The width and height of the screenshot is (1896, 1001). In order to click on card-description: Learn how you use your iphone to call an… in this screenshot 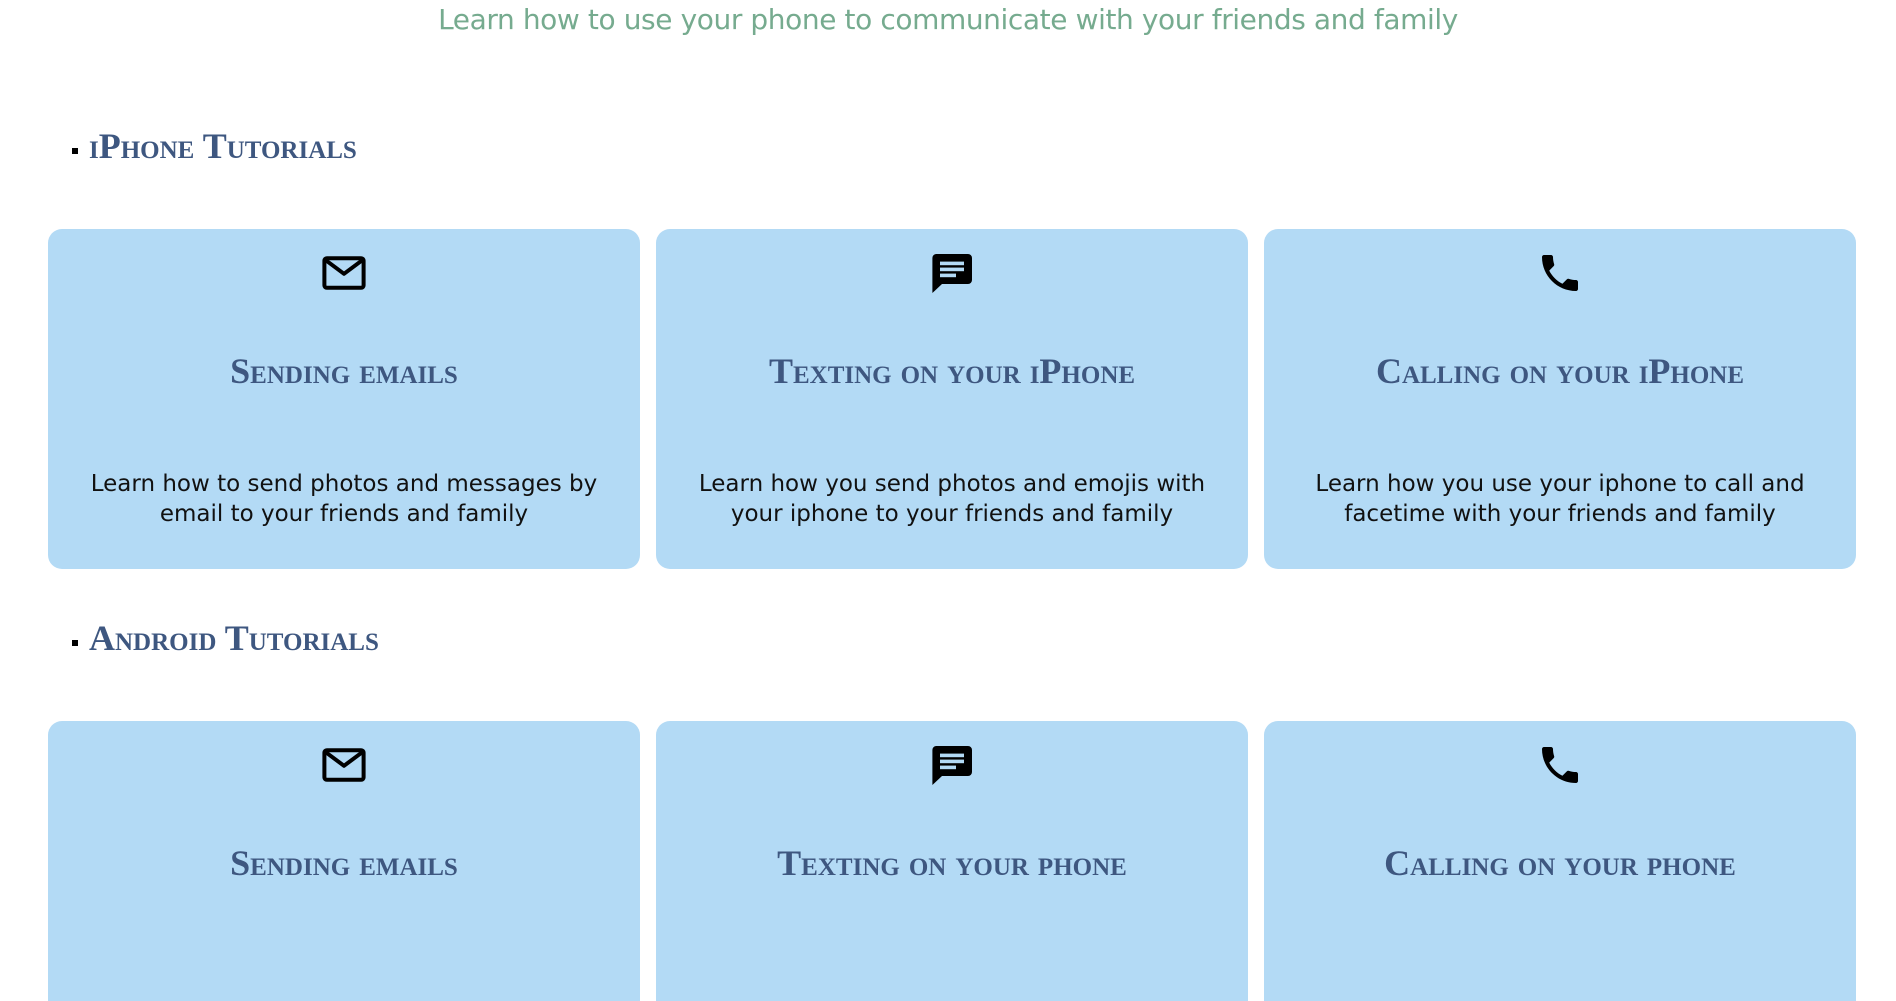, I will do `click(1560, 499)`.